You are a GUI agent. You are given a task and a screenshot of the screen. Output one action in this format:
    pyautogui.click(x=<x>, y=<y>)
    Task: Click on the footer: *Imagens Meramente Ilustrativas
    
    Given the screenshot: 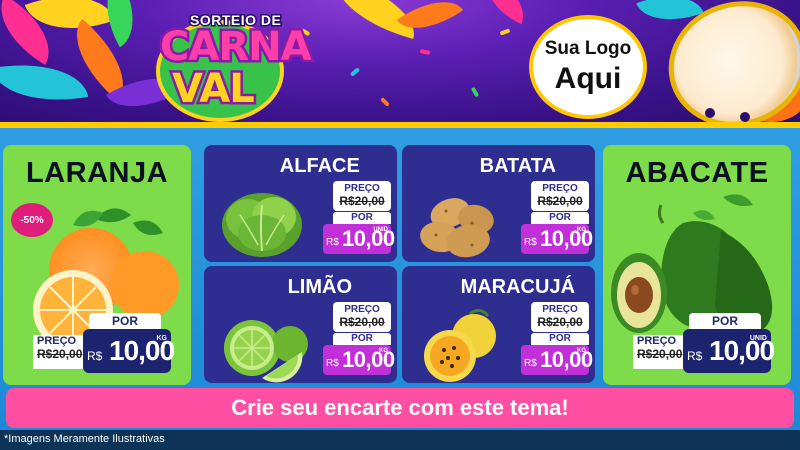 What is the action you would take?
    pyautogui.click(x=400, y=440)
    